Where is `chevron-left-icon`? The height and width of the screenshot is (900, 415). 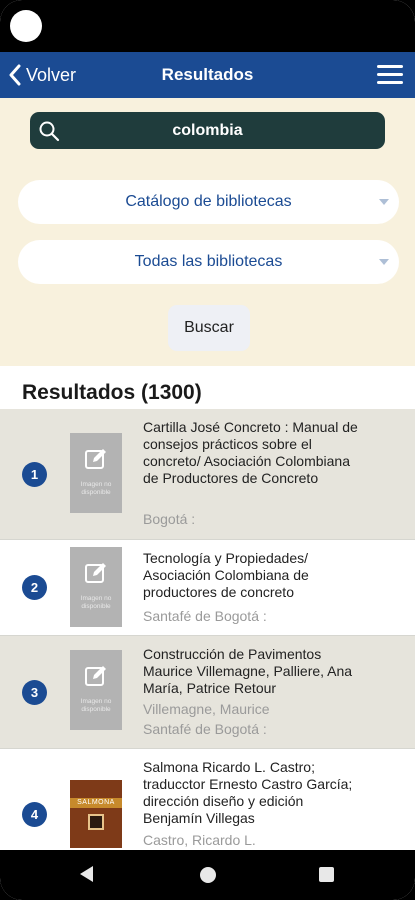 chevron-left-icon is located at coordinates (15, 75).